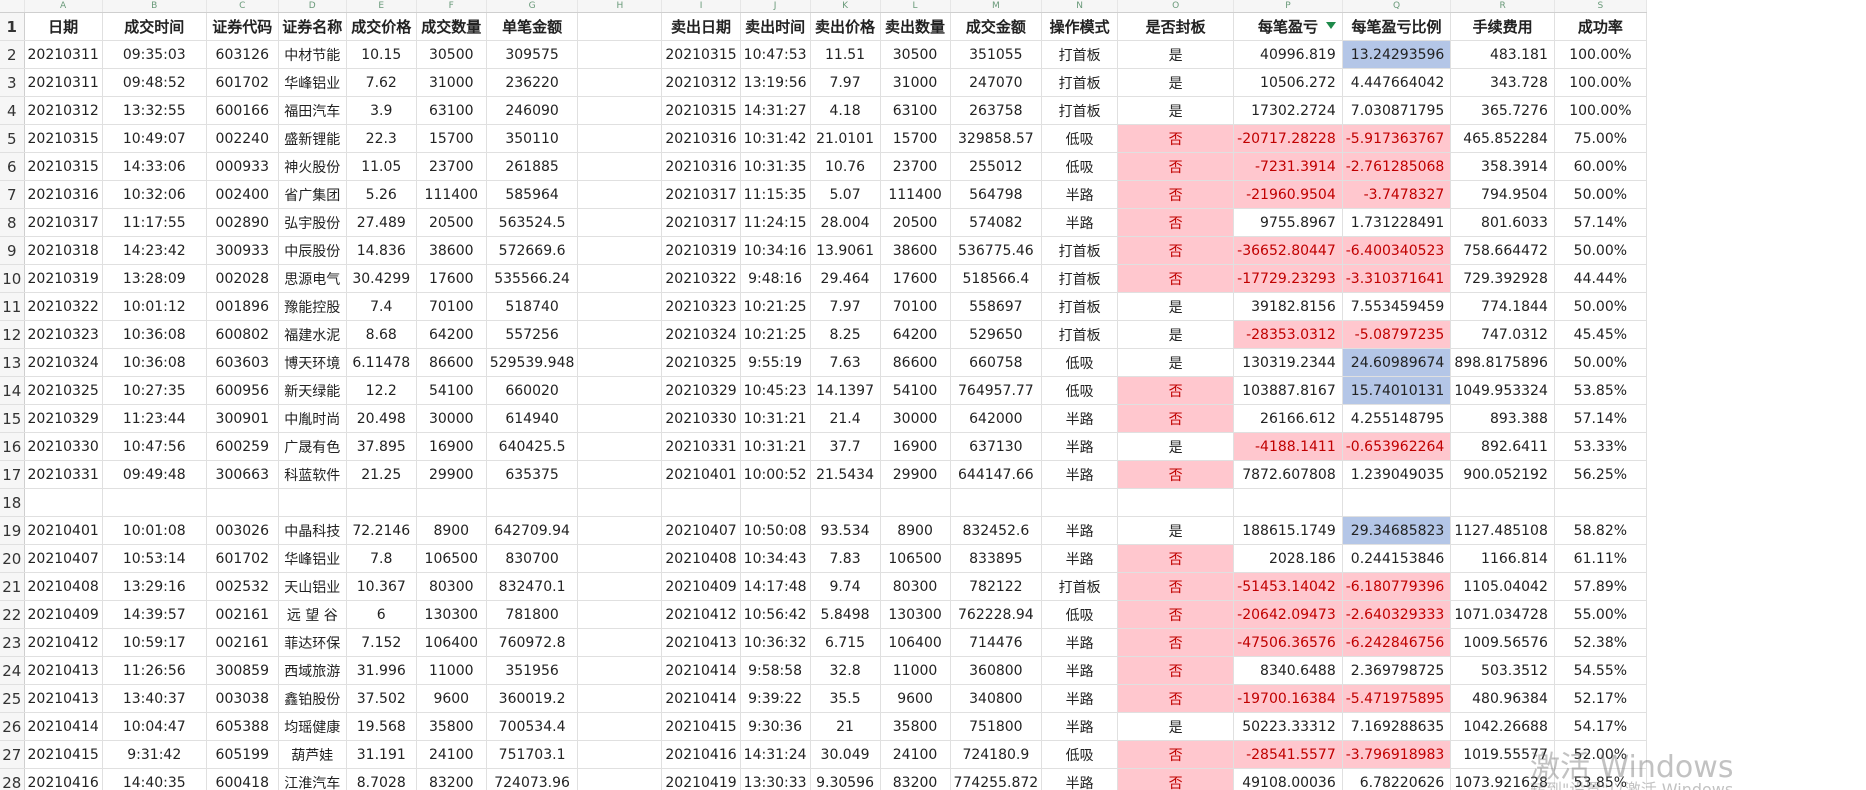 The image size is (1866, 790). I want to click on cell: 20210409, so click(63, 614).